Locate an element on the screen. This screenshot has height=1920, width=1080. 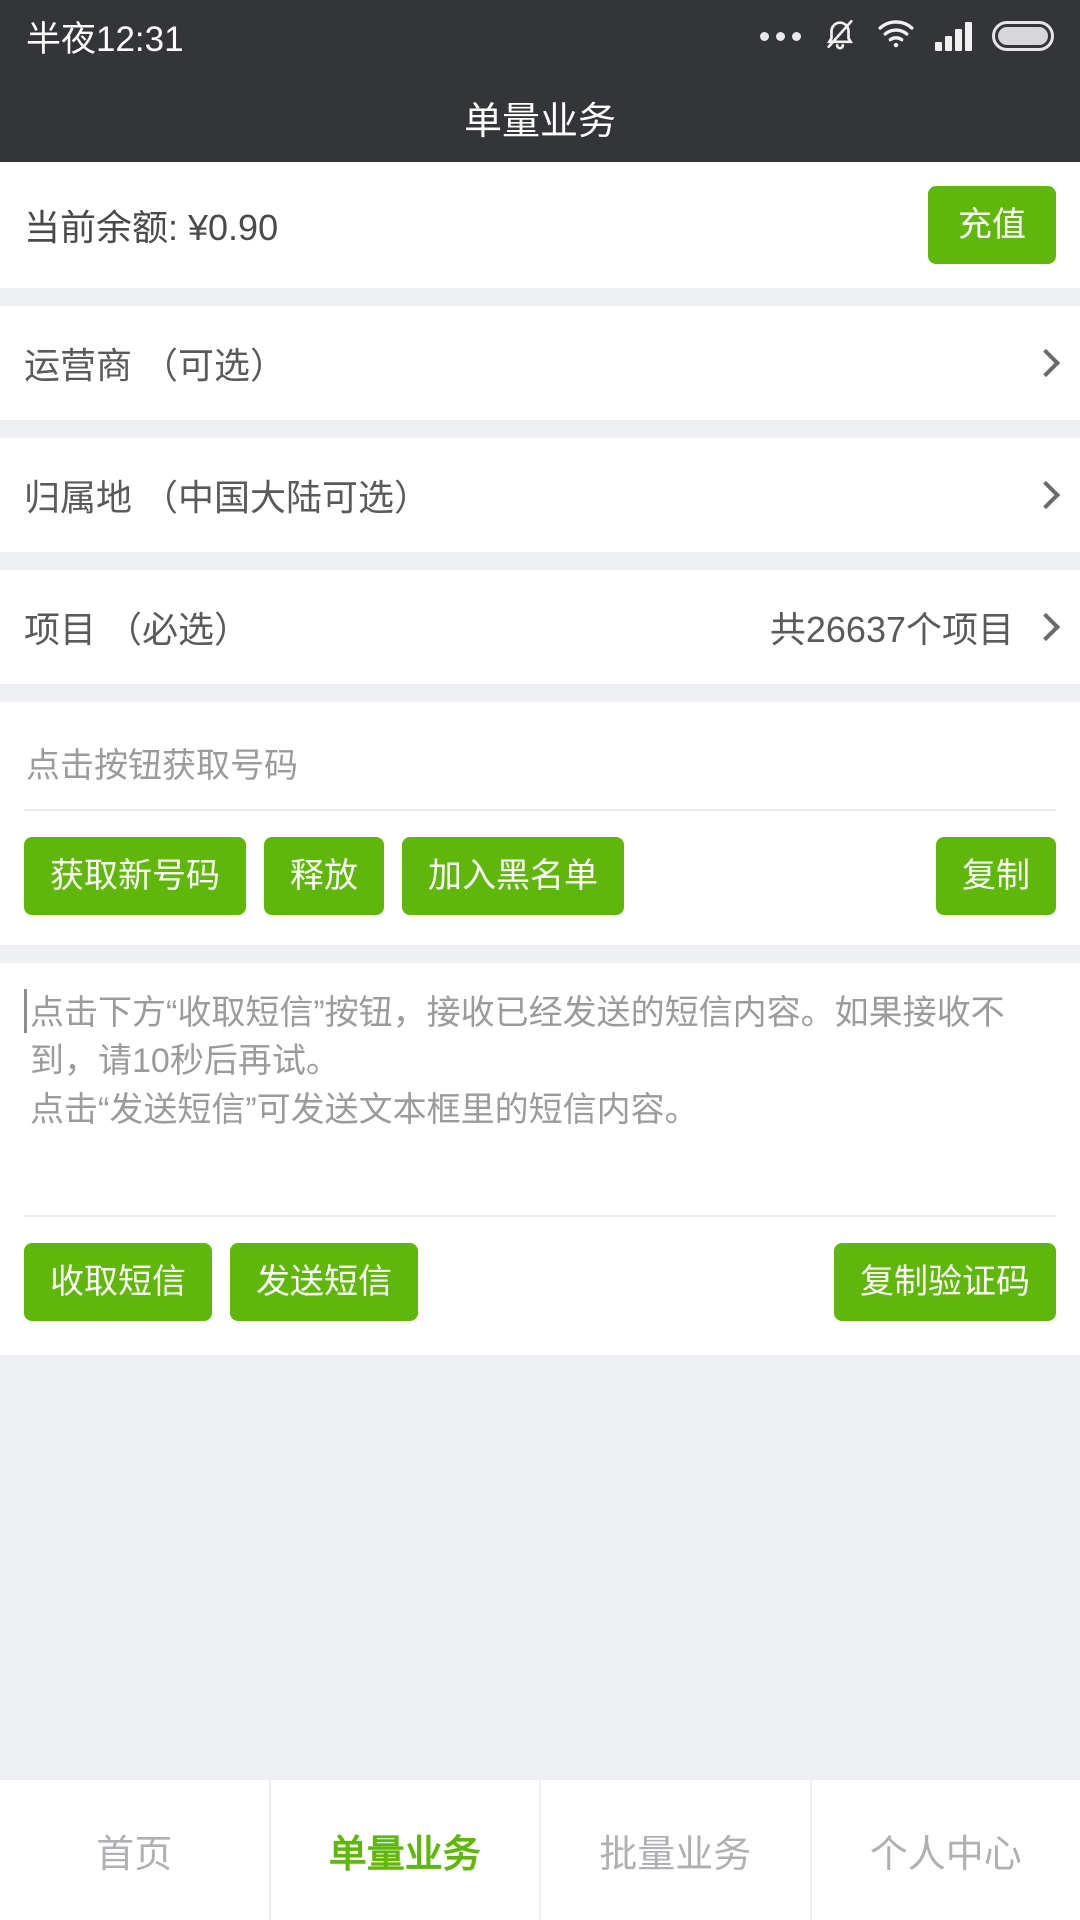
carrier-card: 运营商 （可选） is located at coordinates (540, 363).